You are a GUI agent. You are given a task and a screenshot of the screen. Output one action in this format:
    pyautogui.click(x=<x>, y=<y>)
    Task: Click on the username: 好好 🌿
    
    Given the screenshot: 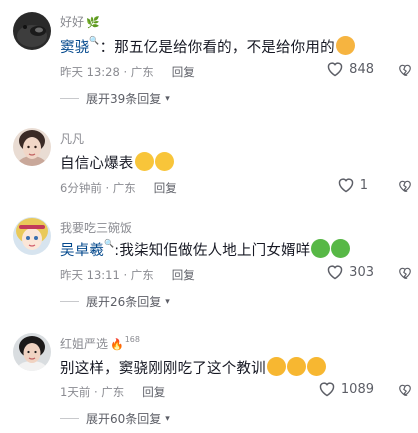 What is the action you would take?
    pyautogui.click(x=80, y=21)
    